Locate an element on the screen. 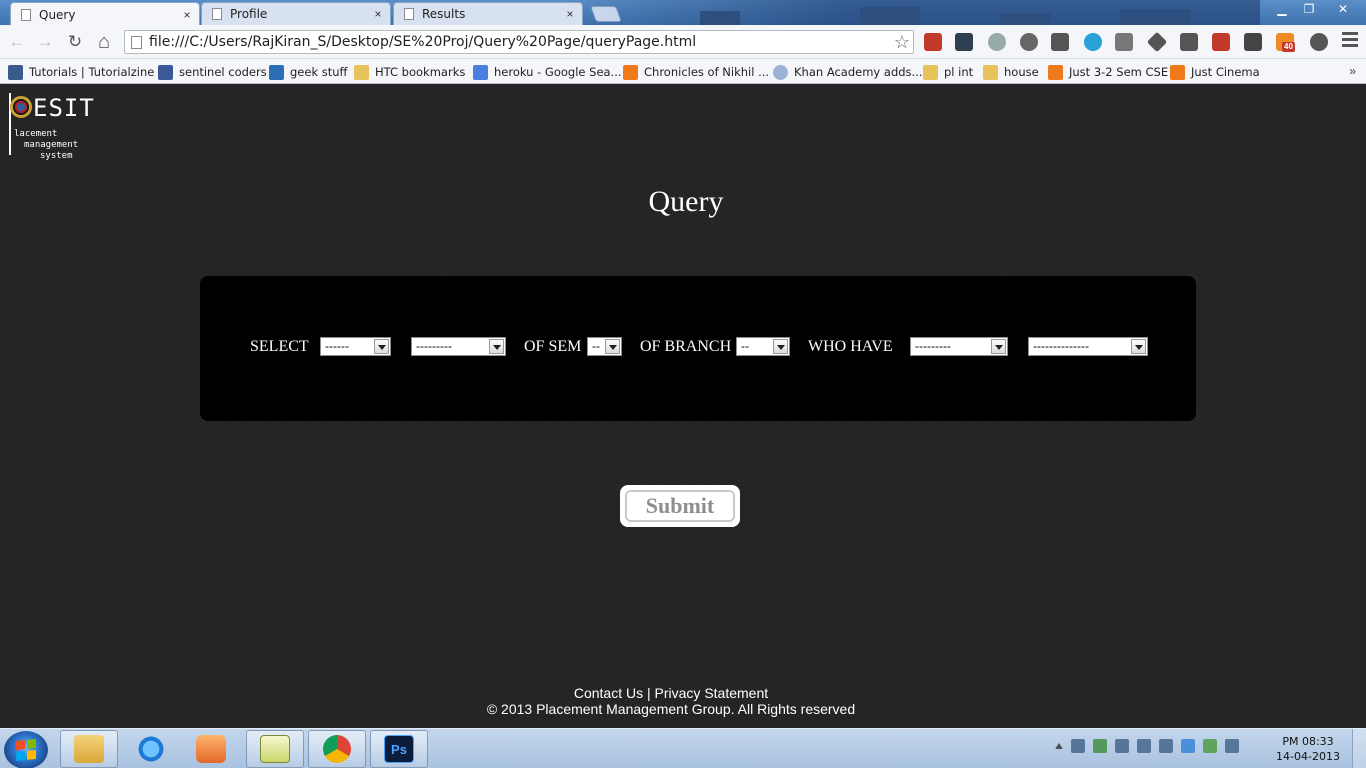  flag-icon is located at coordinates (1232, 746).